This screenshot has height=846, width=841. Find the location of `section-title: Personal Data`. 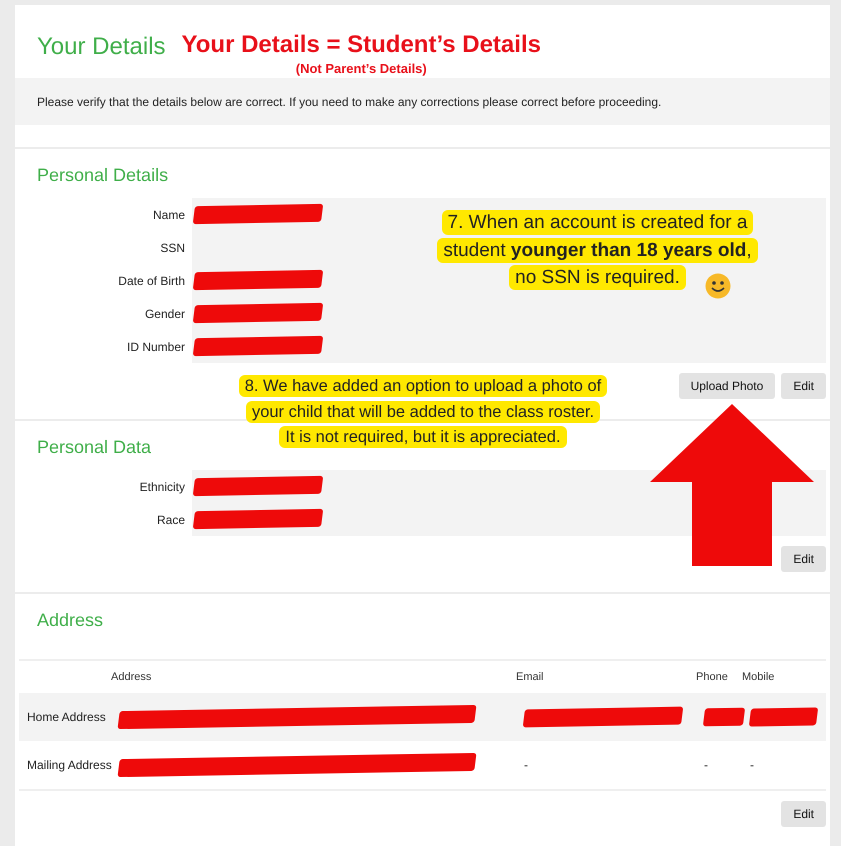

section-title: Personal Data is located at coordinates (94, 447).